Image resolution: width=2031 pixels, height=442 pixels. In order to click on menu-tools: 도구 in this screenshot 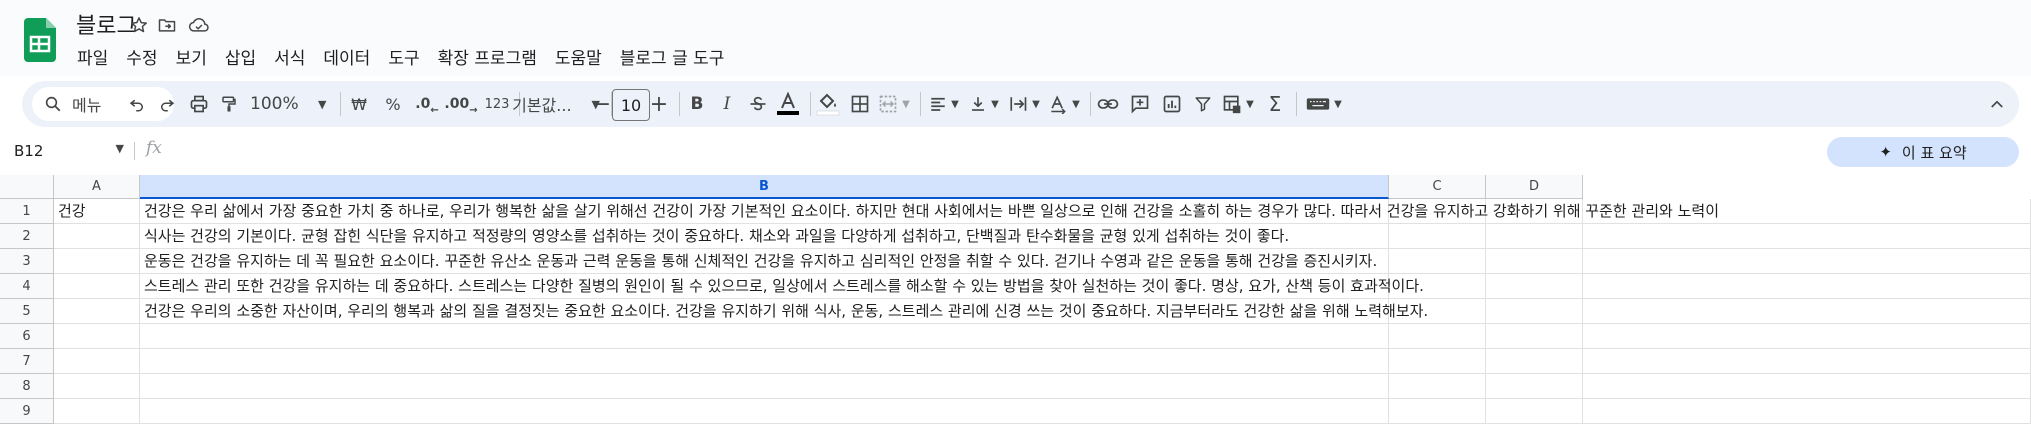, I will do `click(403, 56)`.